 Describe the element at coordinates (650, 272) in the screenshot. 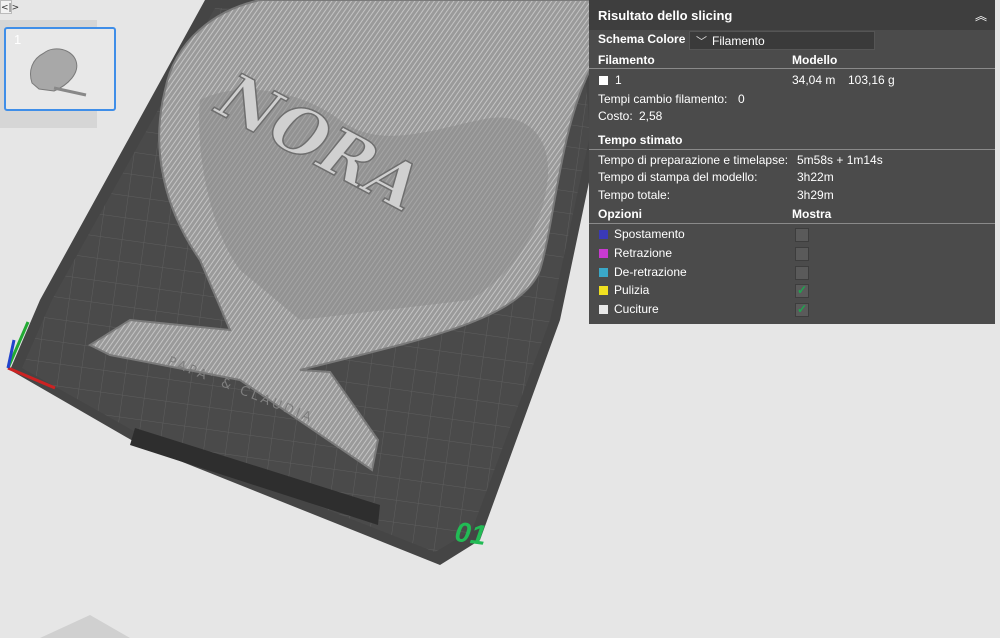

I see `option-label: De-retrazione` at that location.